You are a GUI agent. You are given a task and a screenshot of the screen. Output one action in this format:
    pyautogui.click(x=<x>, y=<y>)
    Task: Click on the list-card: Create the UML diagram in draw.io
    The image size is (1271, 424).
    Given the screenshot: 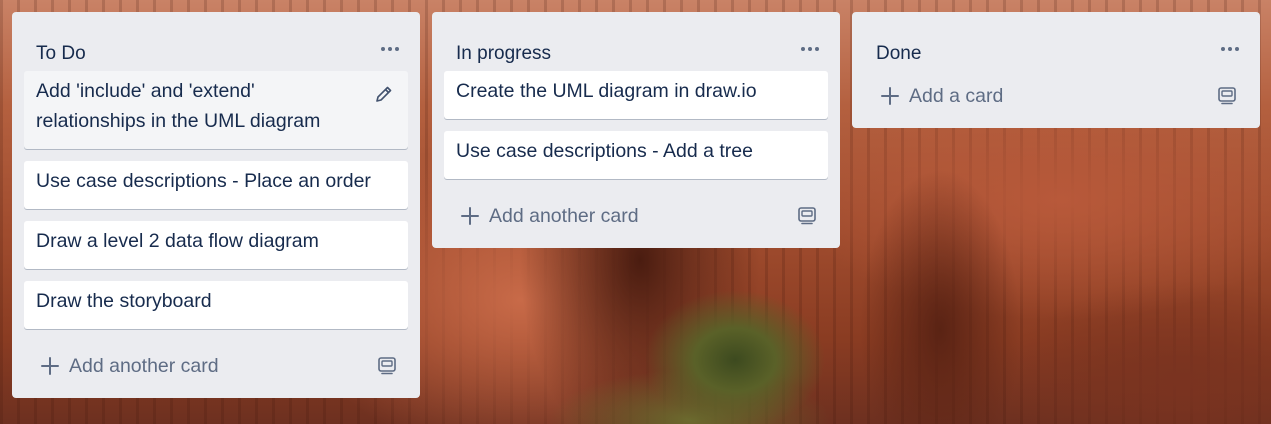 What is the action you would take?
    pyautogui.click(x=636, y=95)
    